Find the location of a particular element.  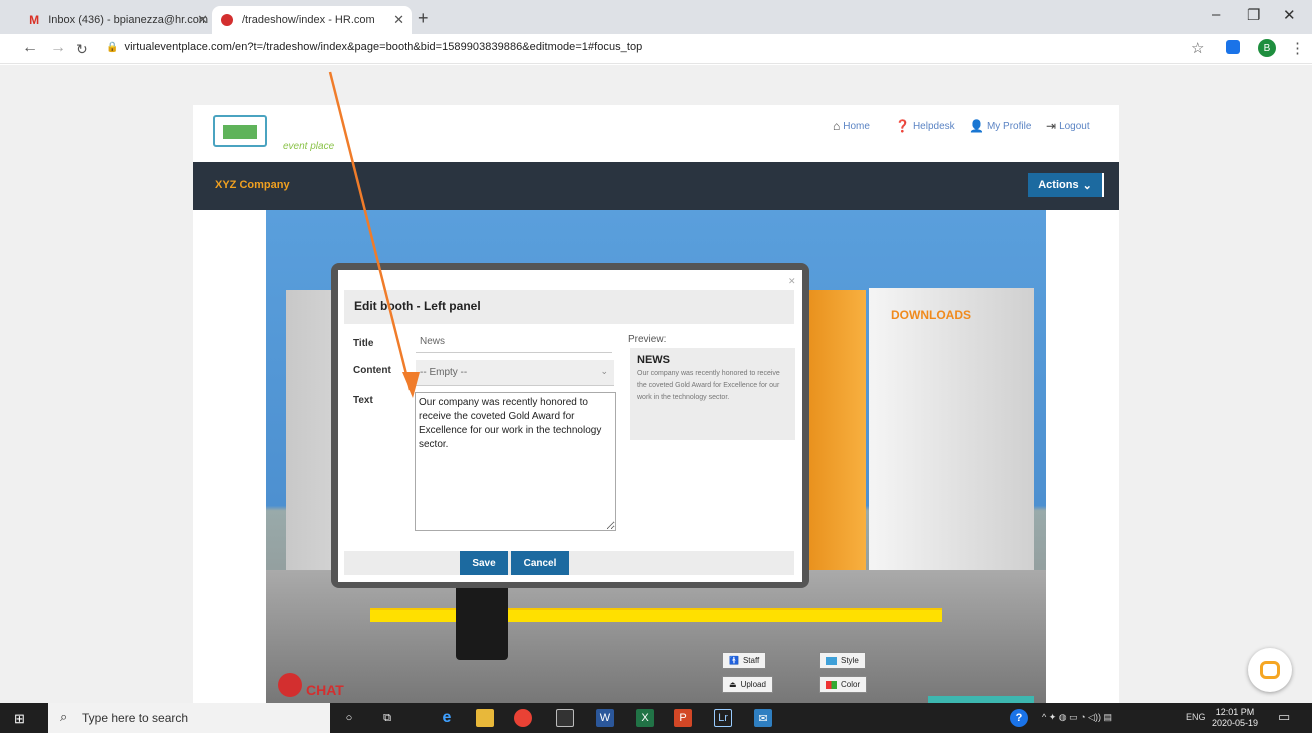

search-placeholder: Type here to search is located at coordinates (135, 718).